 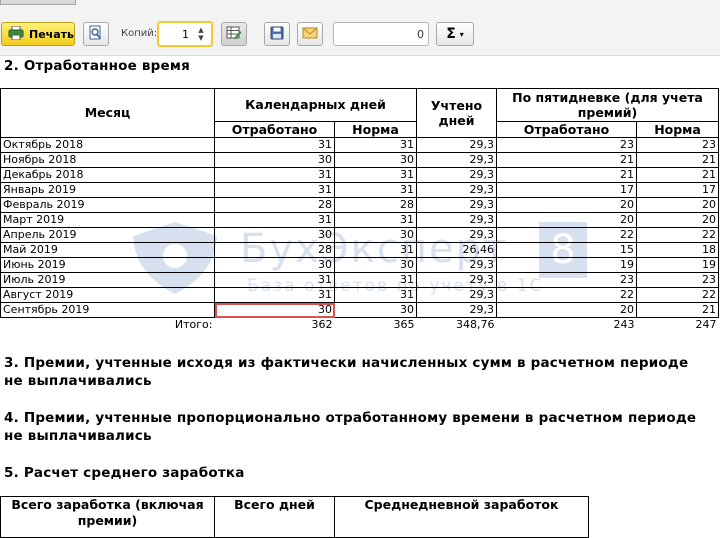 What do you see at coordinates (567, 235) in the screenshot?
I see `cell-worked-5: 22` at bounding box center [567, 235].